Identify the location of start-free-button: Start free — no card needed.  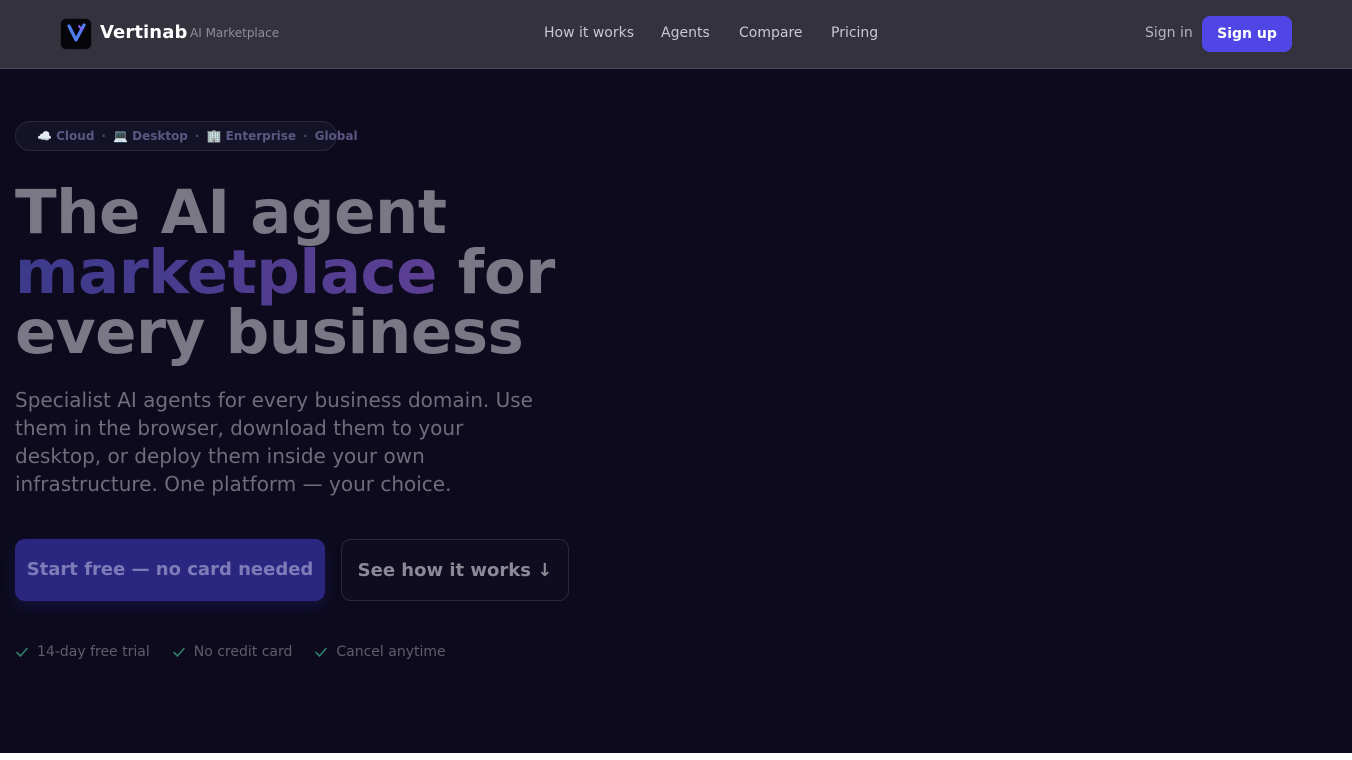
(170, 570).